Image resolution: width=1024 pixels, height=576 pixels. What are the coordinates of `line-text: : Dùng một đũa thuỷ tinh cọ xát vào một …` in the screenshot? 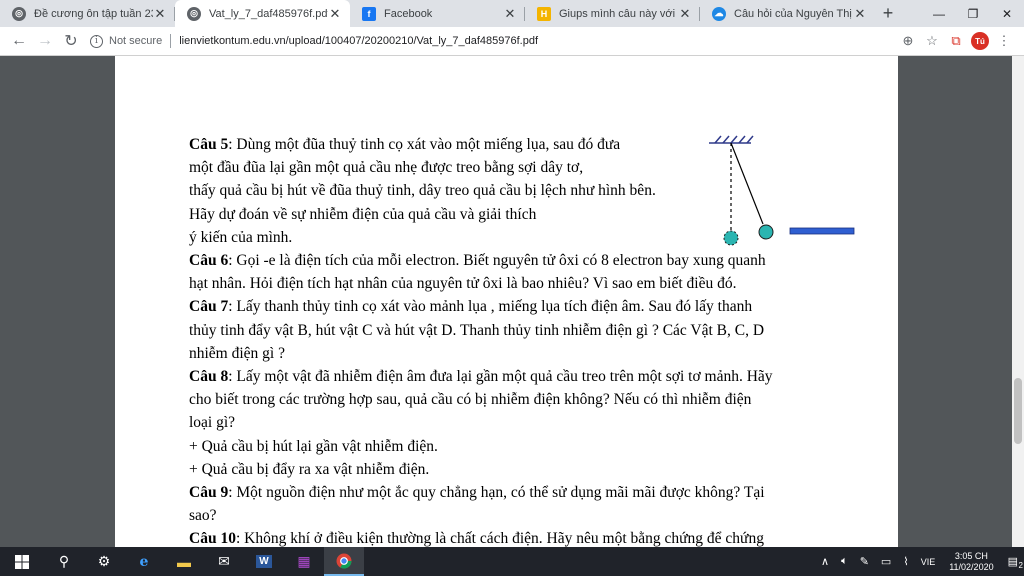 It's located at (424, 144).